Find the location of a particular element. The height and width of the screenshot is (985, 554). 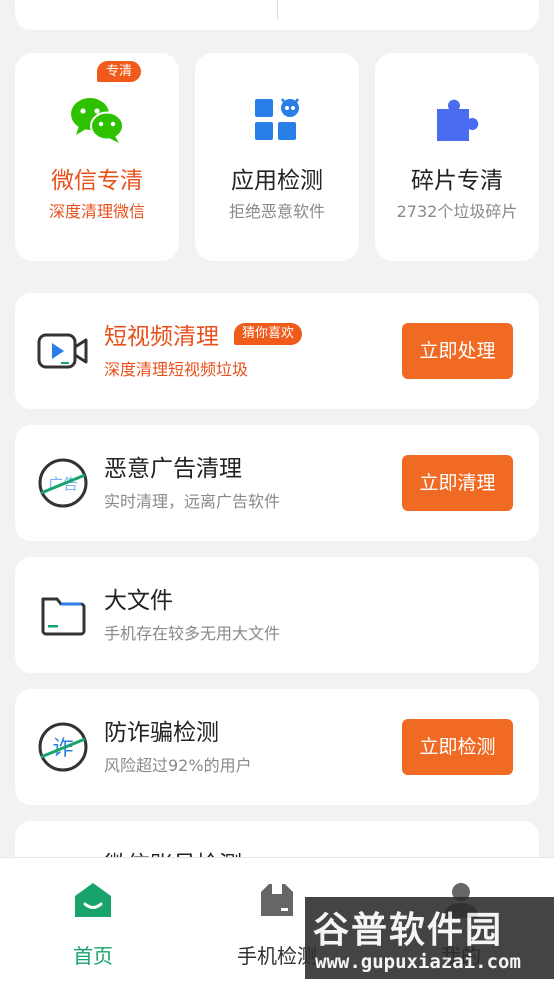

card-title: 大文件 is located at coordinates (138, 601).